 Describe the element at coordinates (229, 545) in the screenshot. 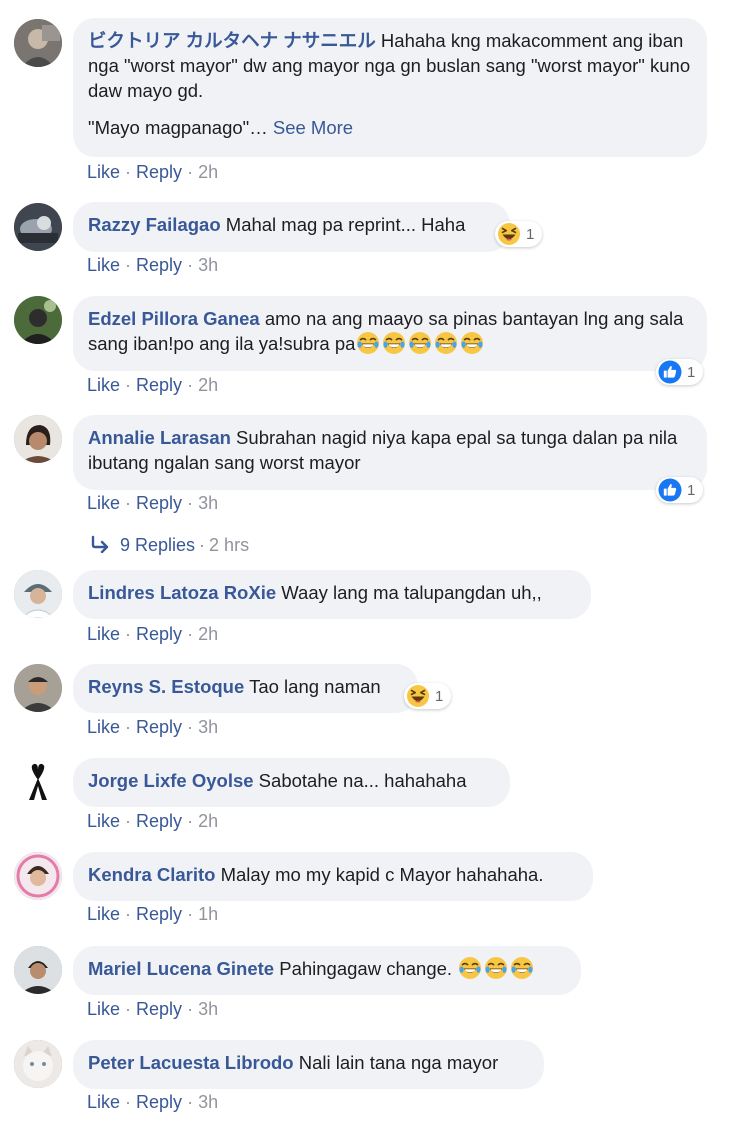

I see `replies-time: 2 hrs` at that location.